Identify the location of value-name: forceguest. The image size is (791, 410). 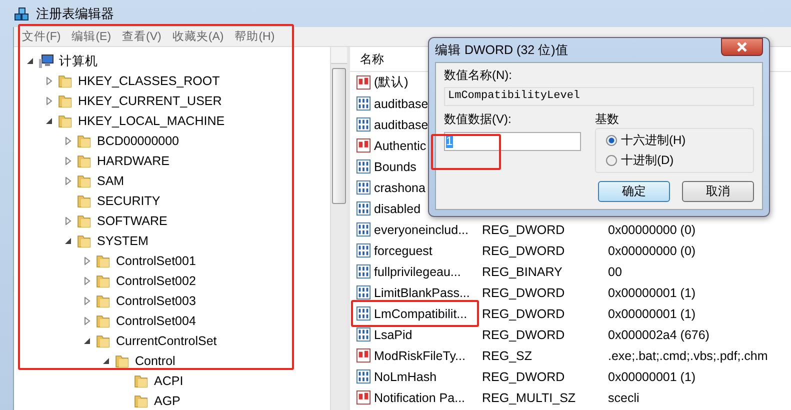
(403, 251).